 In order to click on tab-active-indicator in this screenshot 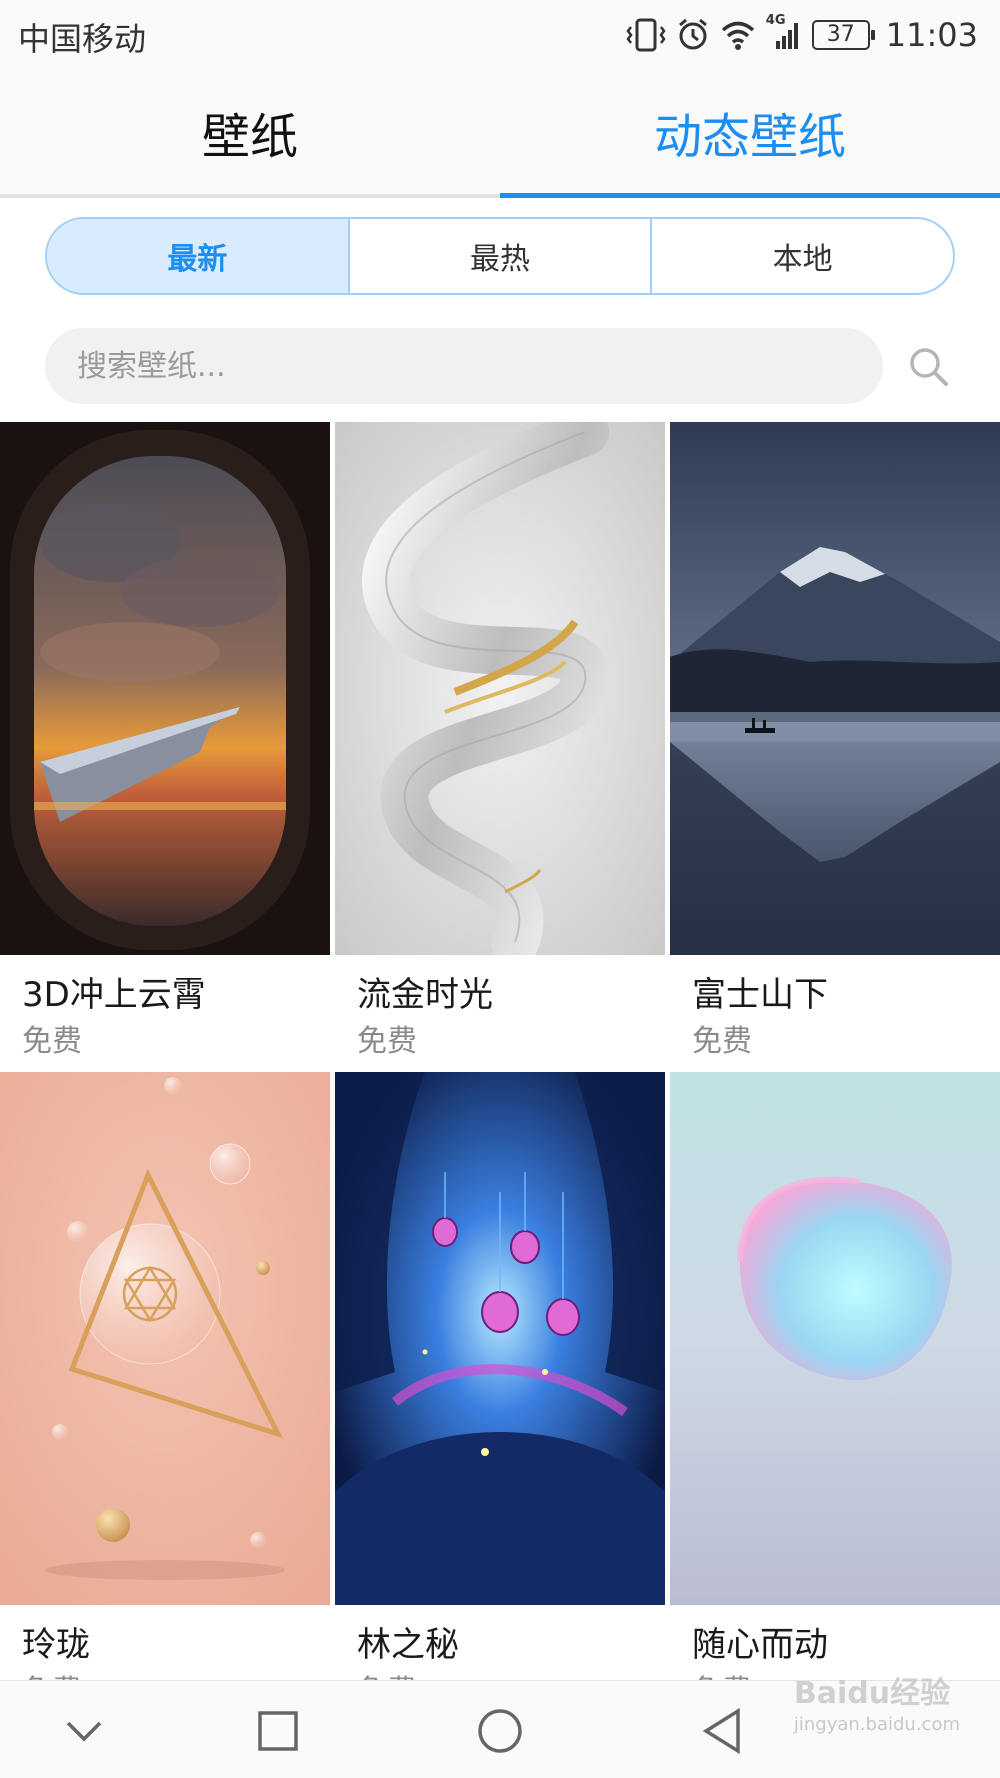, I will do `click(750, 195)`.